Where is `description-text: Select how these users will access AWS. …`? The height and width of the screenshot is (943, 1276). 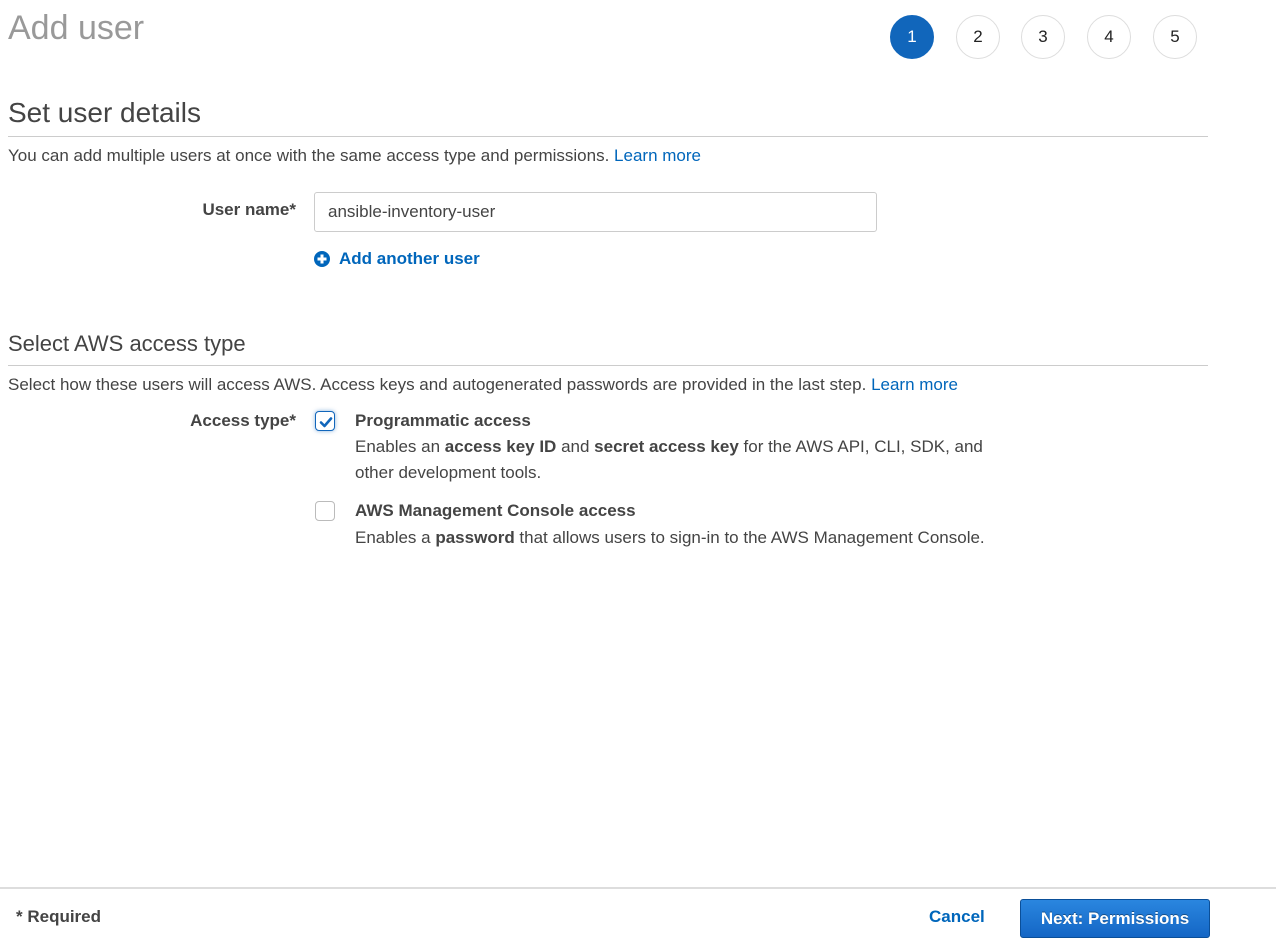 description-text: Select how these users will access AWS. … is located at coordinates (437, 384).